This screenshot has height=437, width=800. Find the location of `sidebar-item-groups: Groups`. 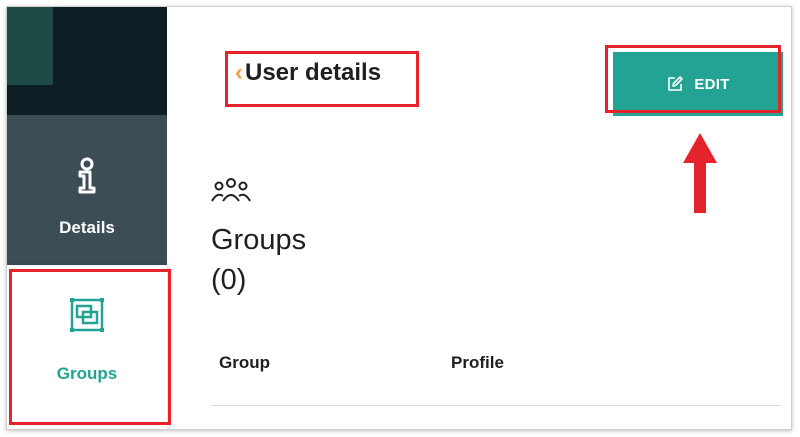

sidebar-item-groups: Groups is located at coordinates (87, 347).